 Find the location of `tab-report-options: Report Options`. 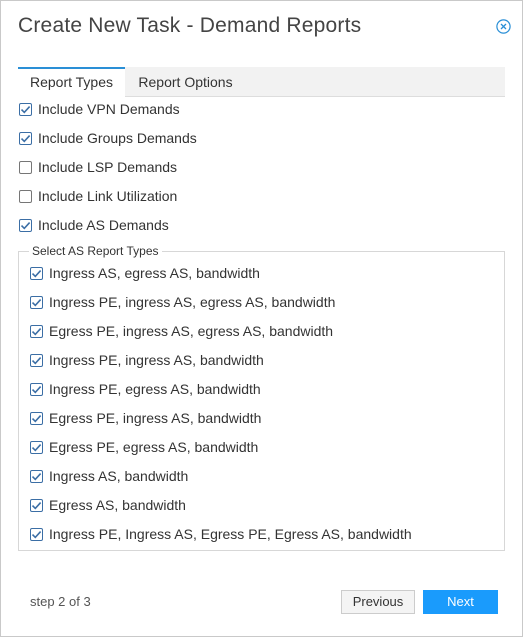

tab-report-options: Report Options is located at coordinates (185, 82).